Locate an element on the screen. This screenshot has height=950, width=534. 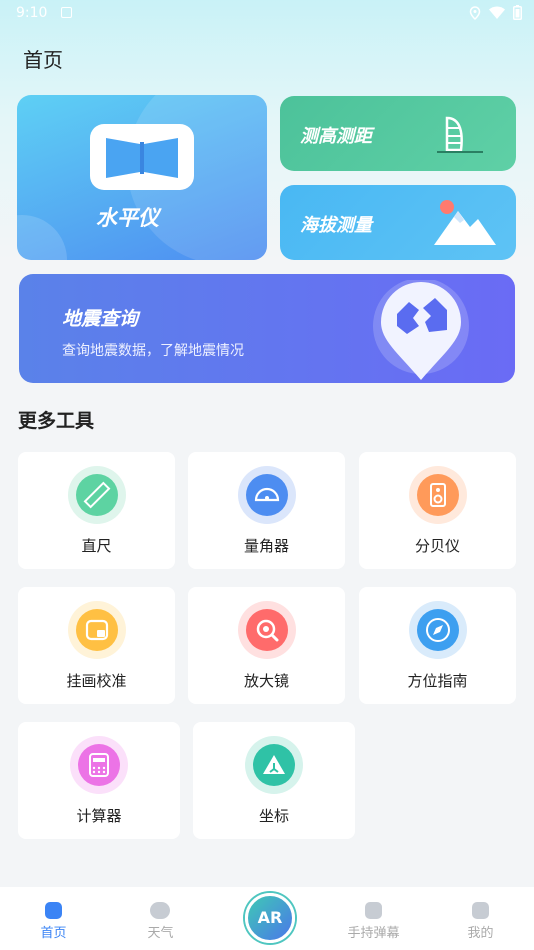
ruler-icon is located at coordinates (96, 495).